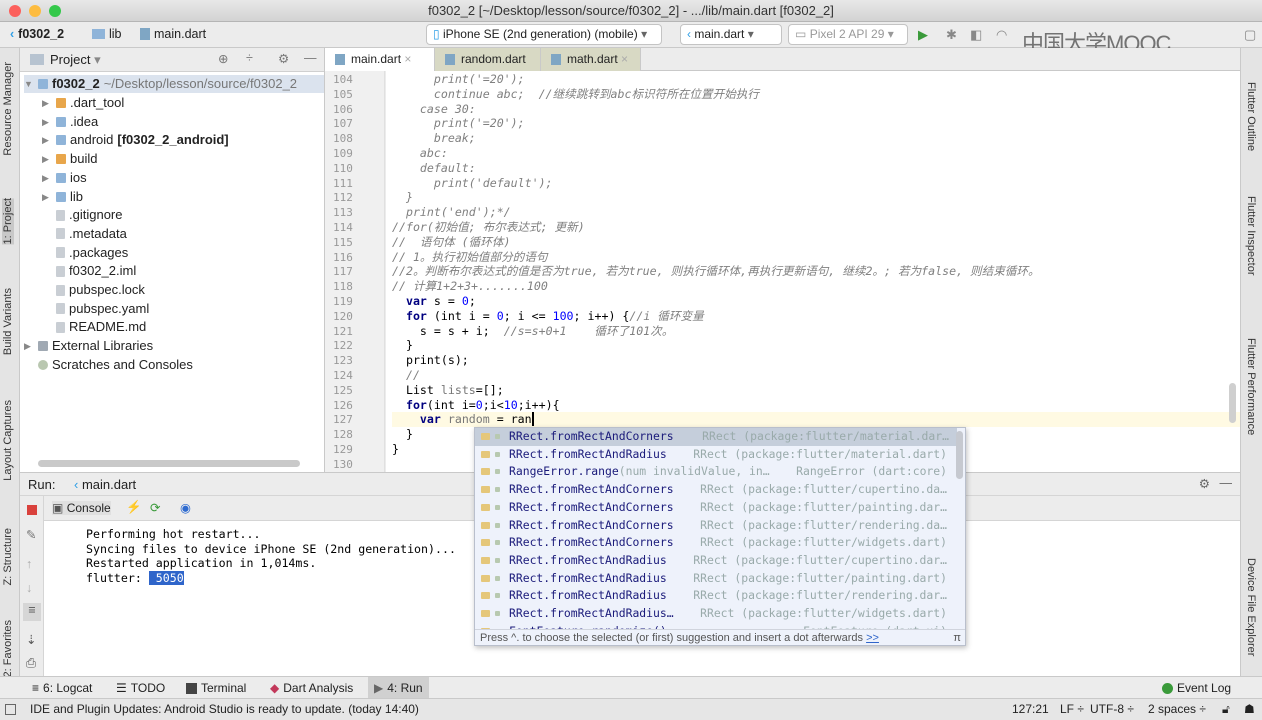 This screenshot has height=720, width=1262. I want to click on soft-wrap-icon: ≡, so click(32, 612).